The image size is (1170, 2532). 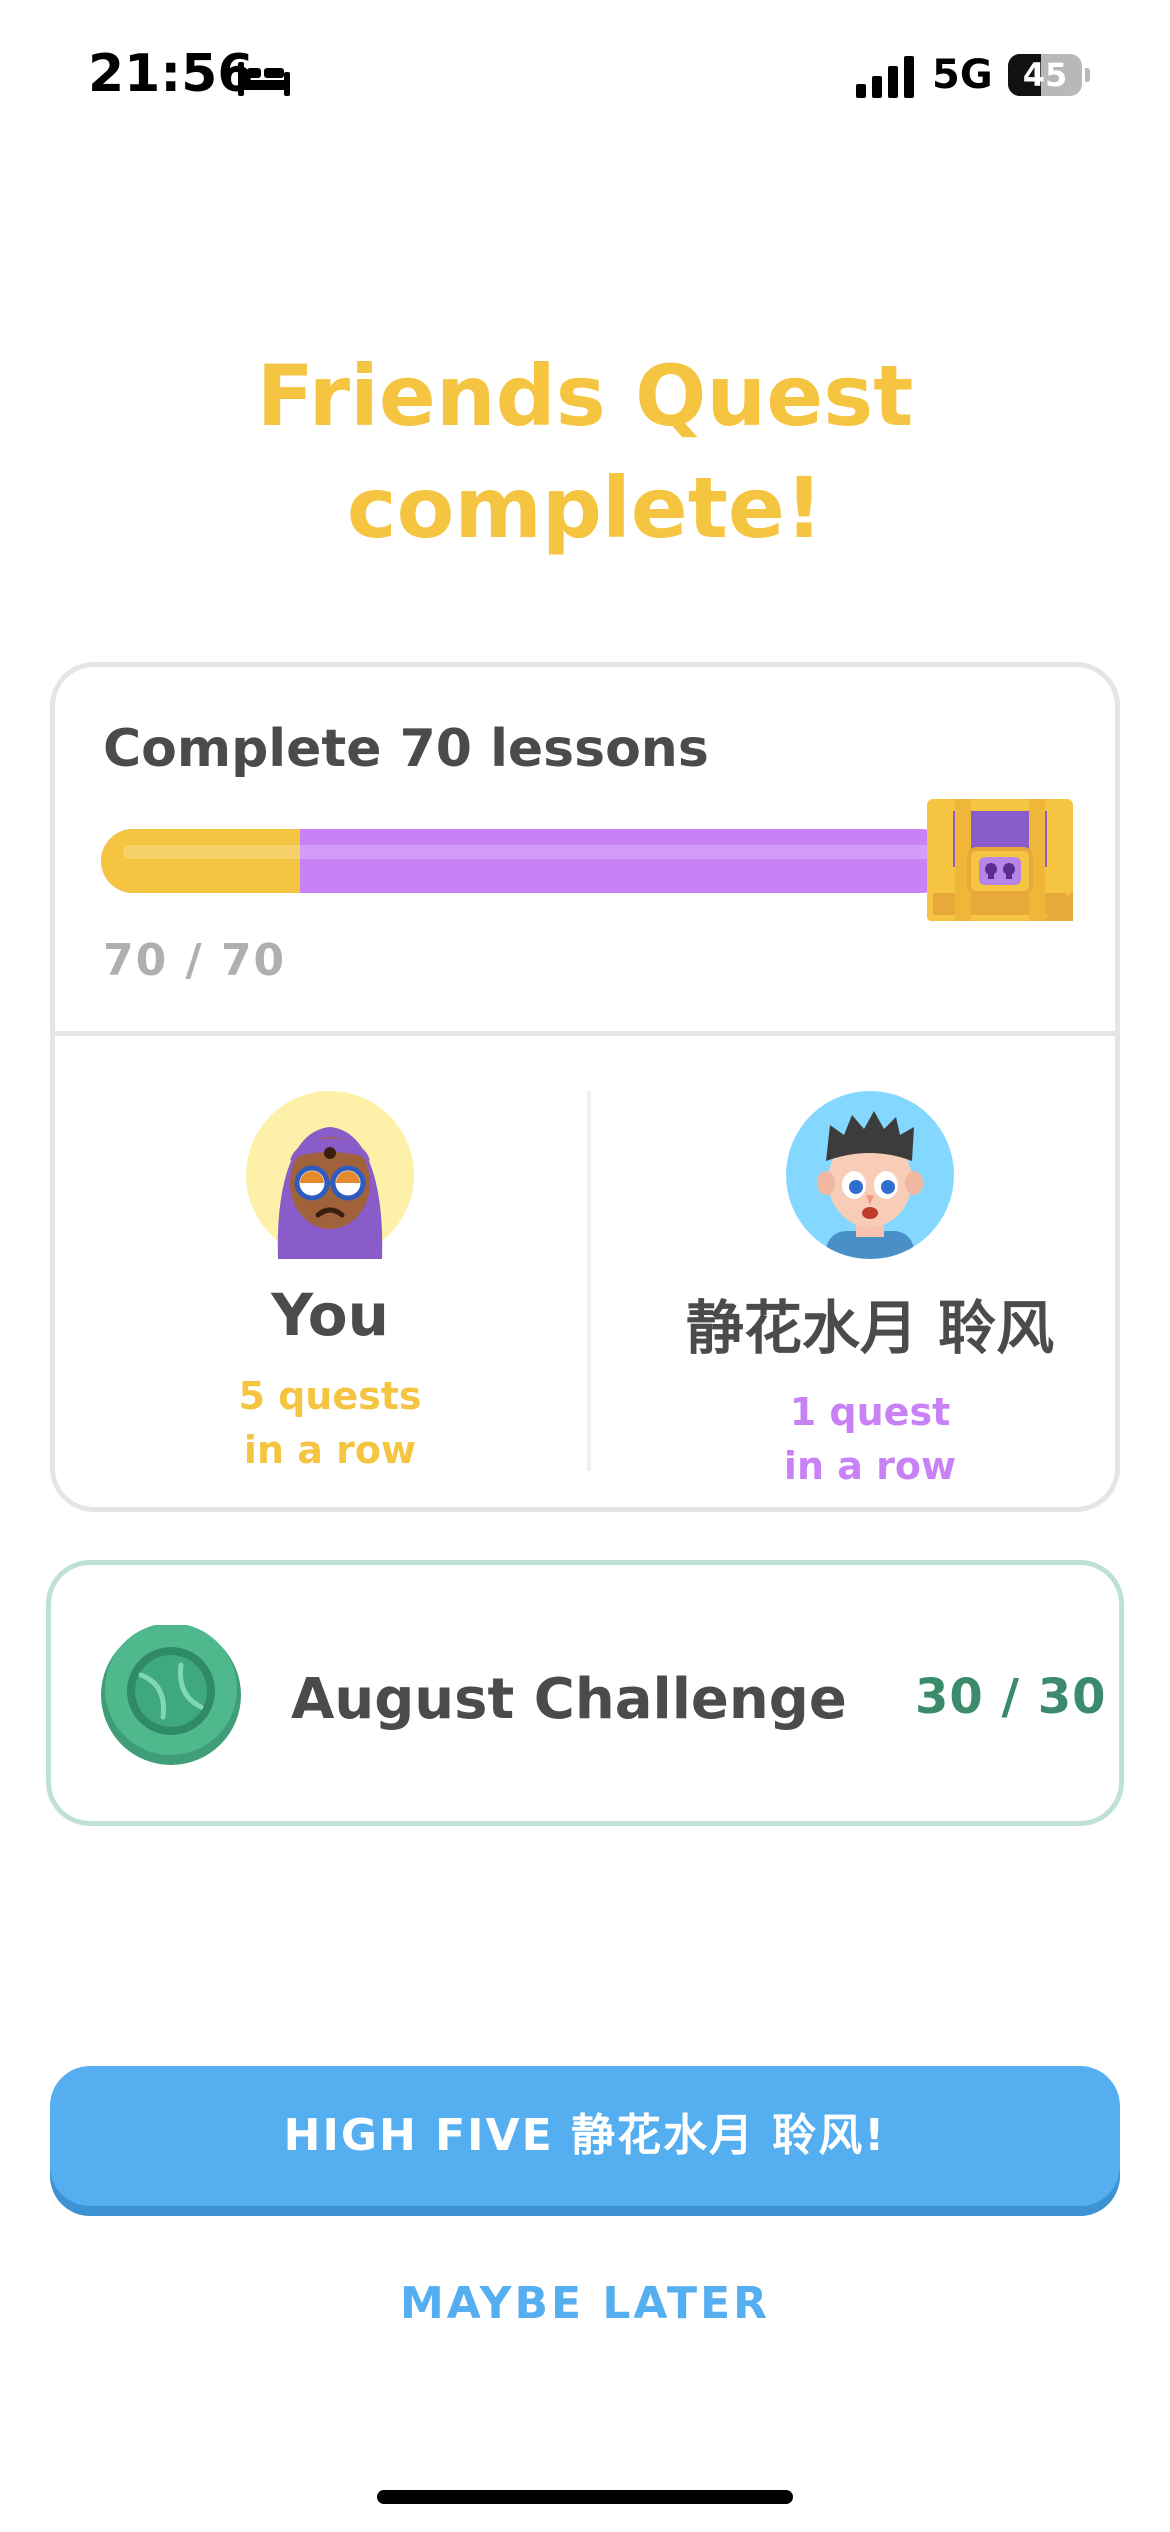 I want to click on battery-icon: 45, so click(x=1049, y=75).